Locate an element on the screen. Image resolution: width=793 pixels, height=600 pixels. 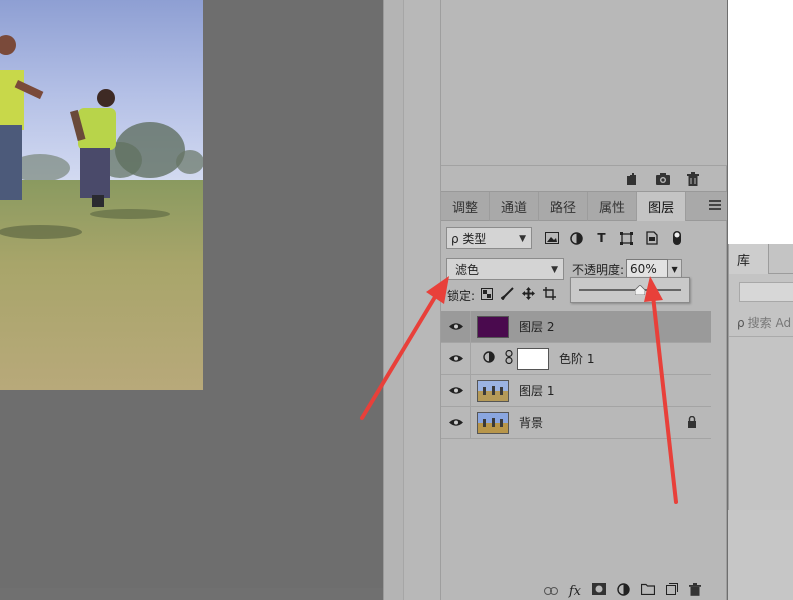
layer-list: 图层 2 色阶 1 图层 1 背景 is located at coordinates (576, 374).